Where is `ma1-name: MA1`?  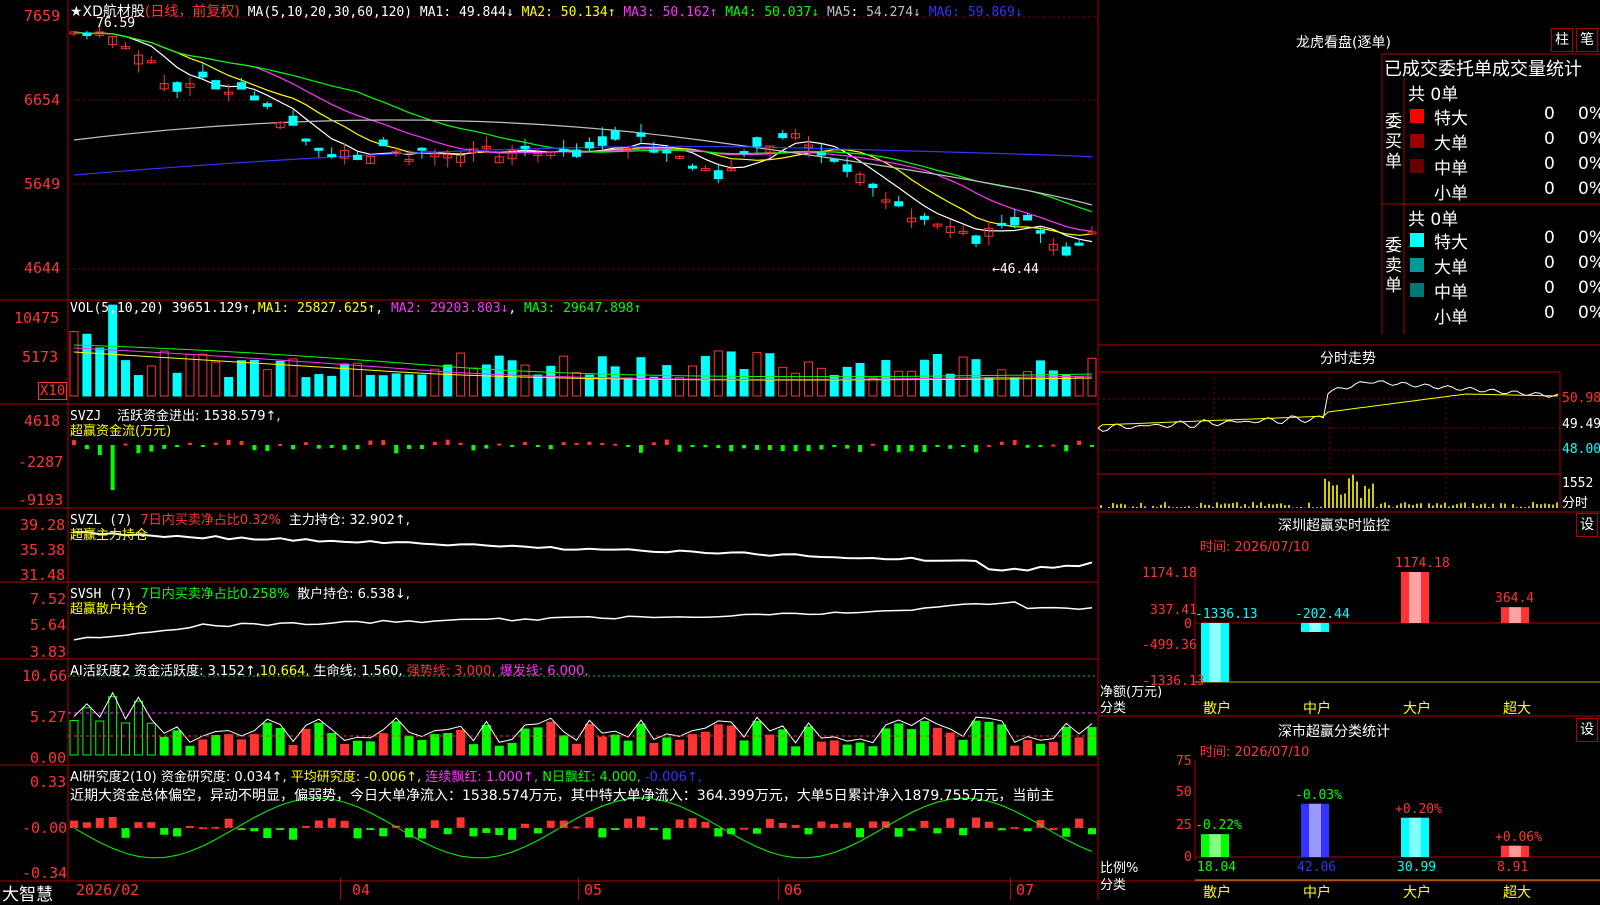 ma1-name: MA1 is located at coordinates (431, 12).